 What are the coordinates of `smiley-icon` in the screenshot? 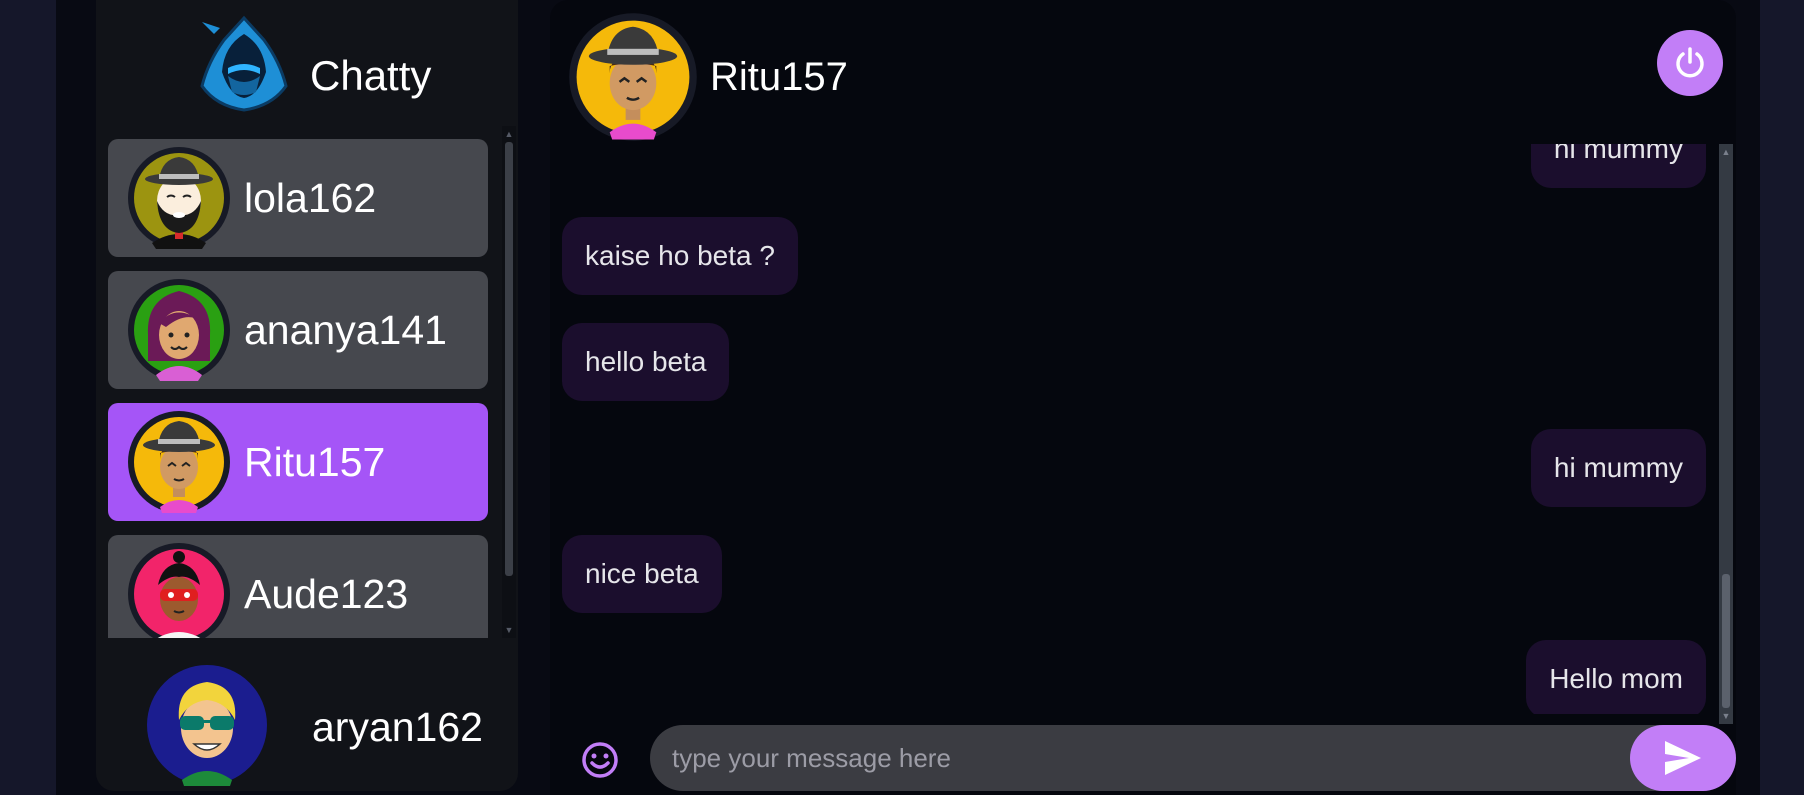 It's located at (600, 760).